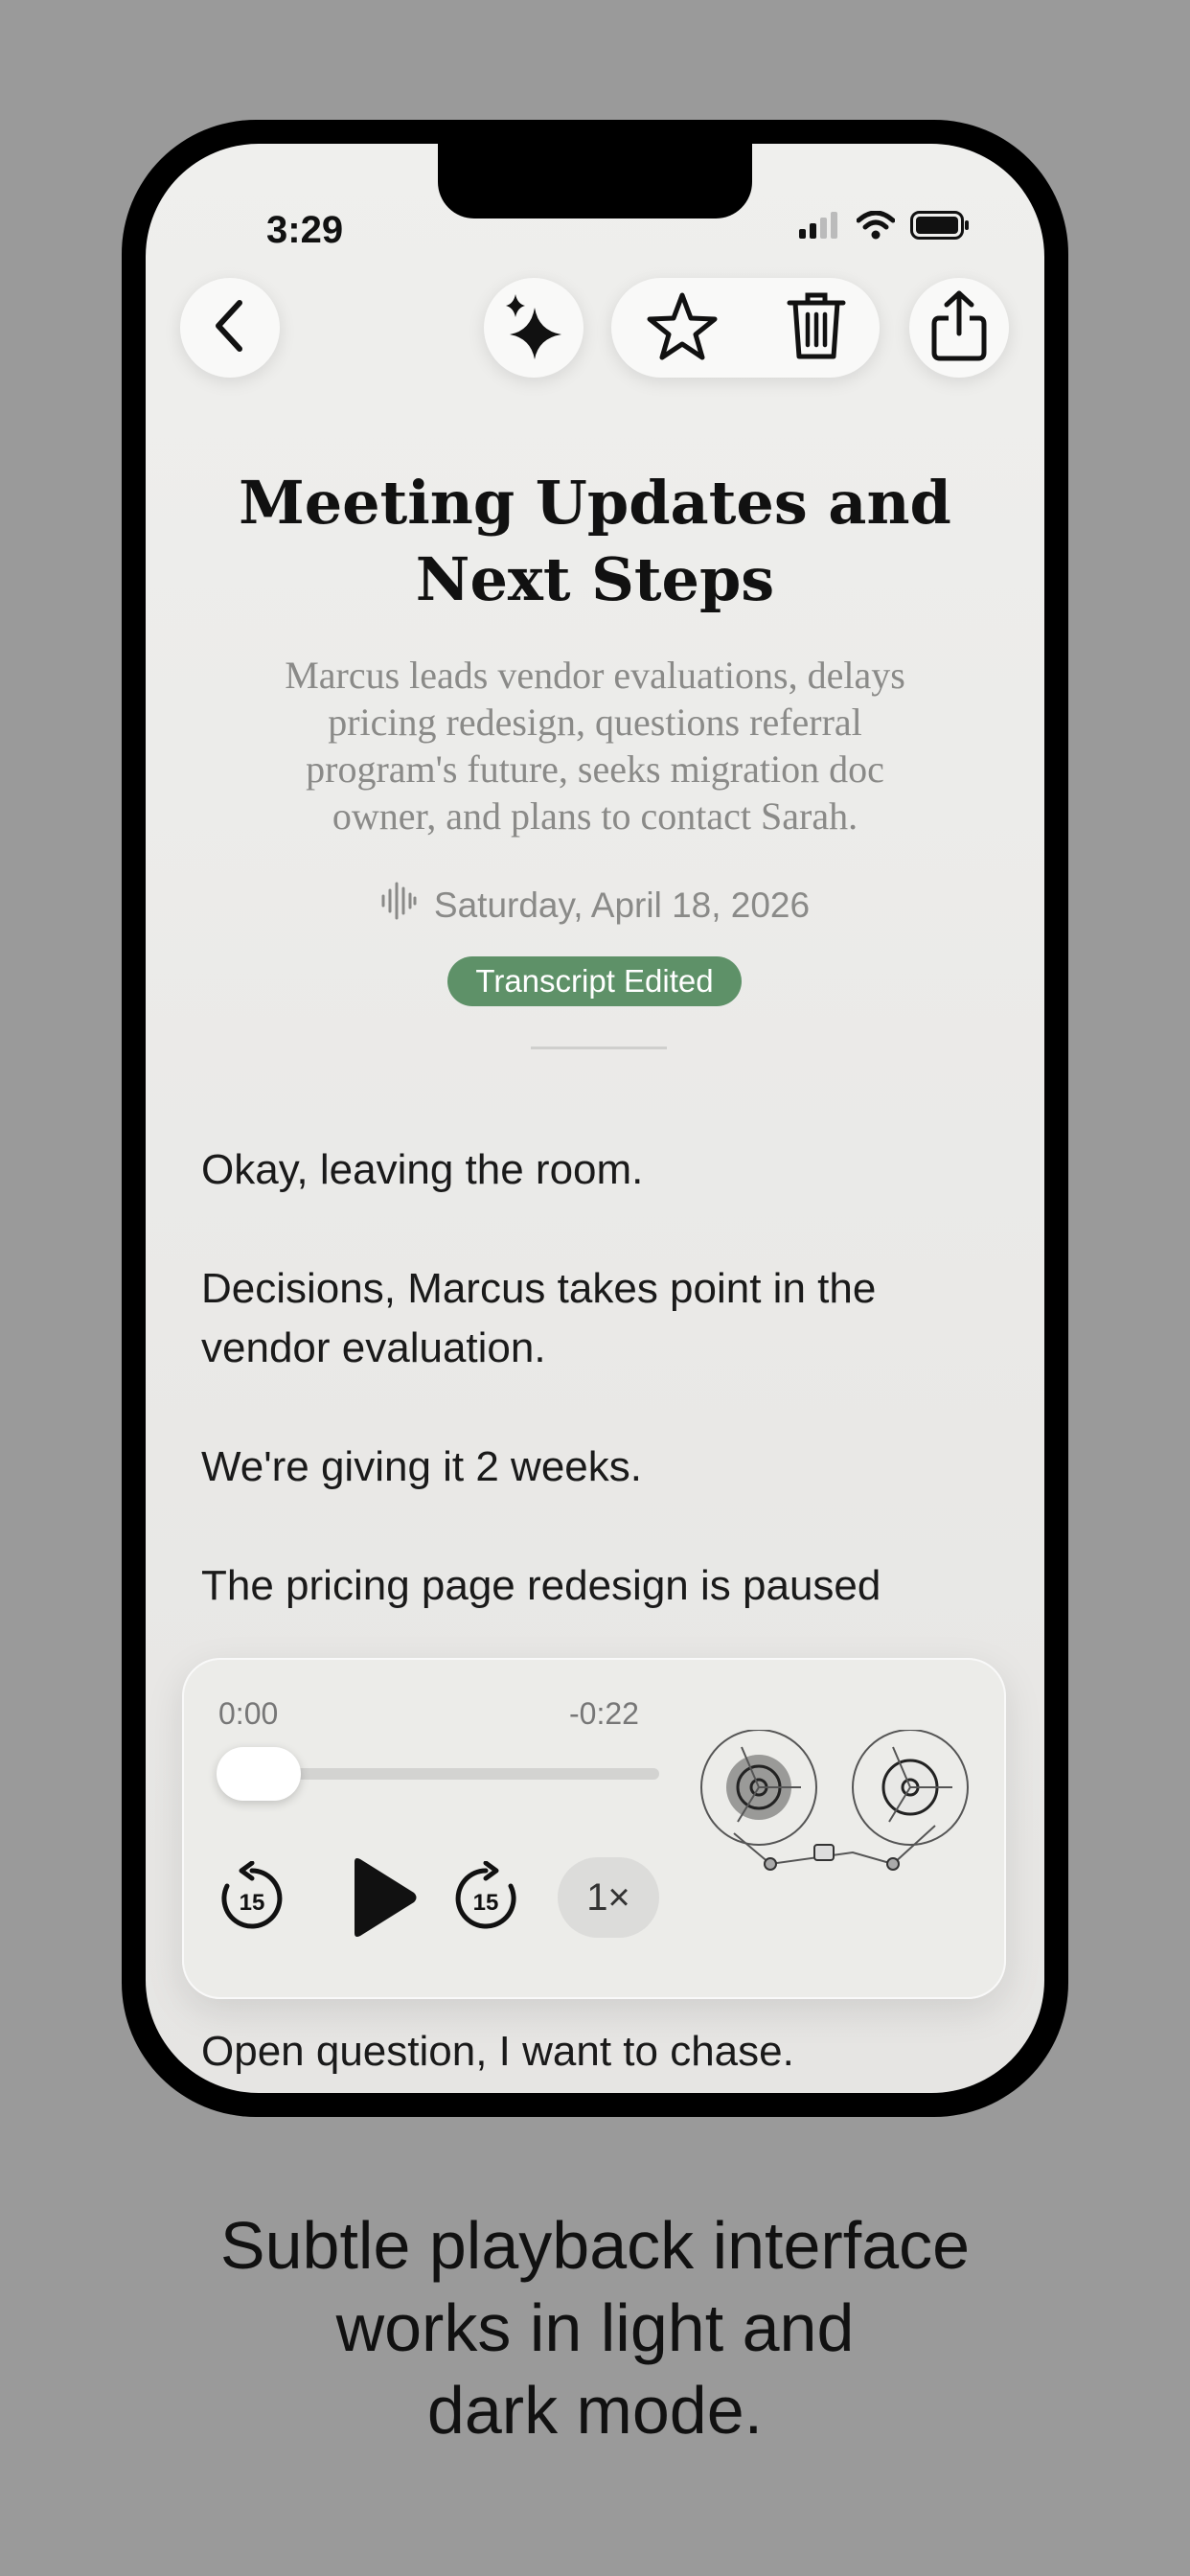  I want to click on skip-forward-seconds: 15, so click(486, 1903).